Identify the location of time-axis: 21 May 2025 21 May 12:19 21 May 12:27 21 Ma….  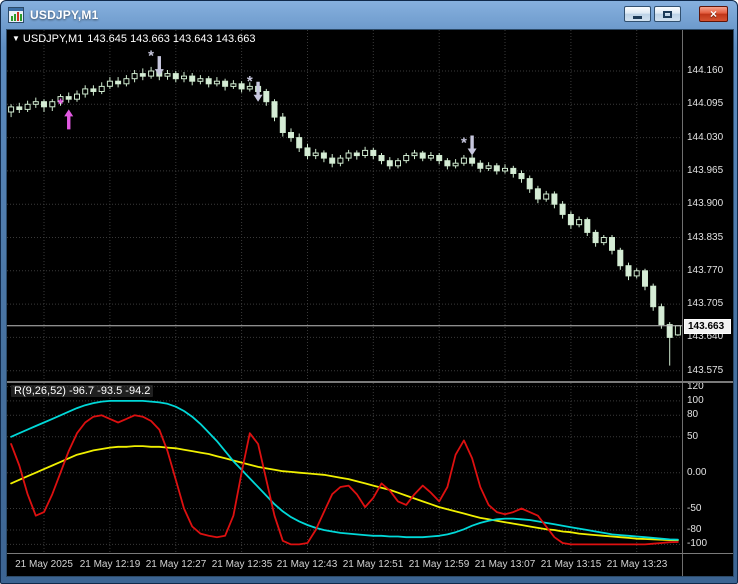
(344, 564).